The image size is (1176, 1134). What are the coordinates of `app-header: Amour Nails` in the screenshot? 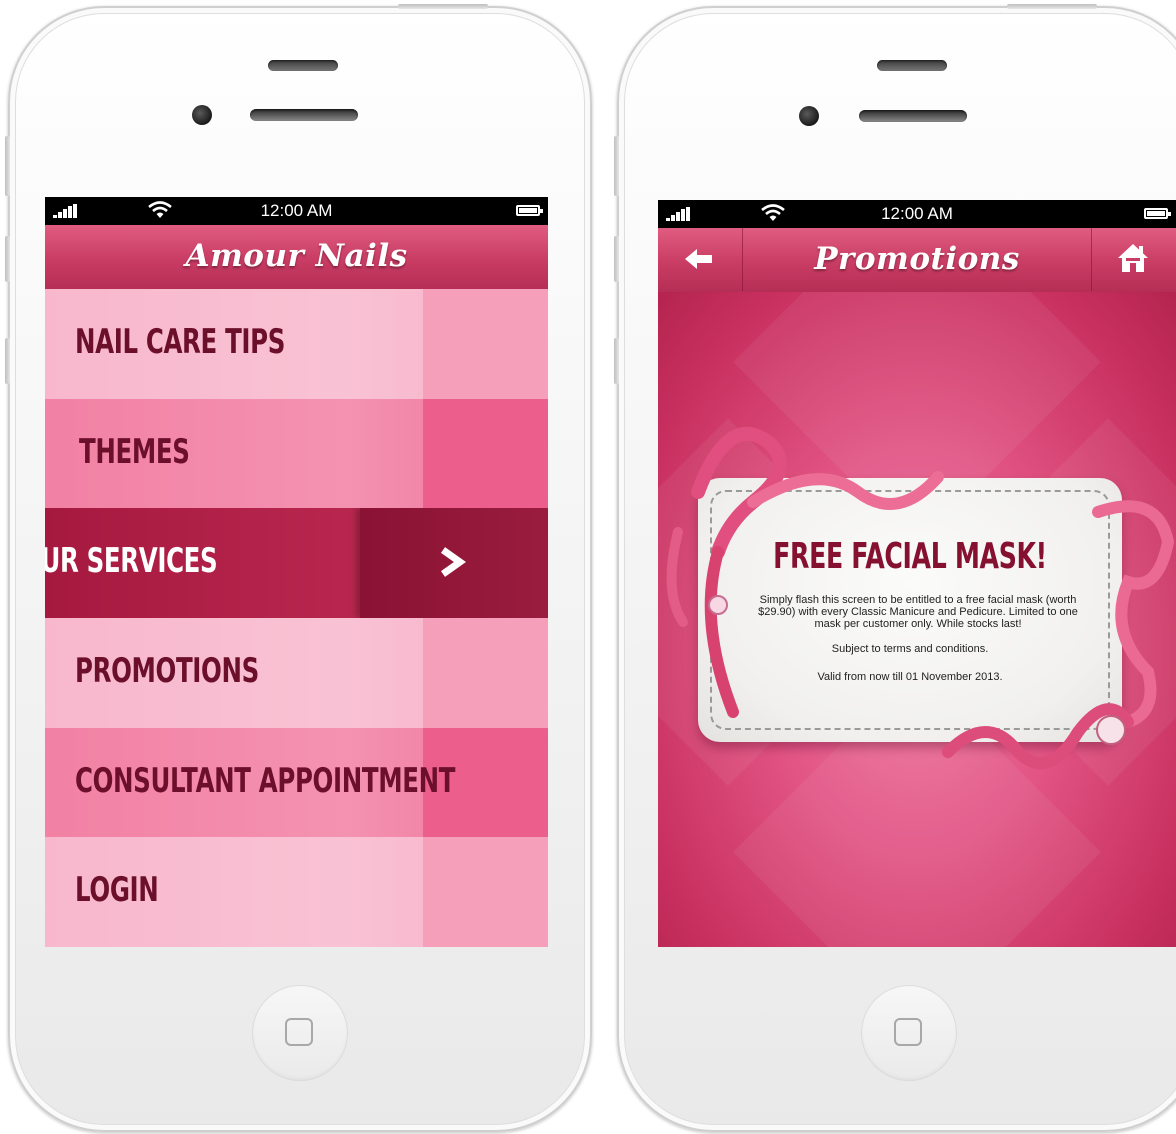 It's located at (296, 257).